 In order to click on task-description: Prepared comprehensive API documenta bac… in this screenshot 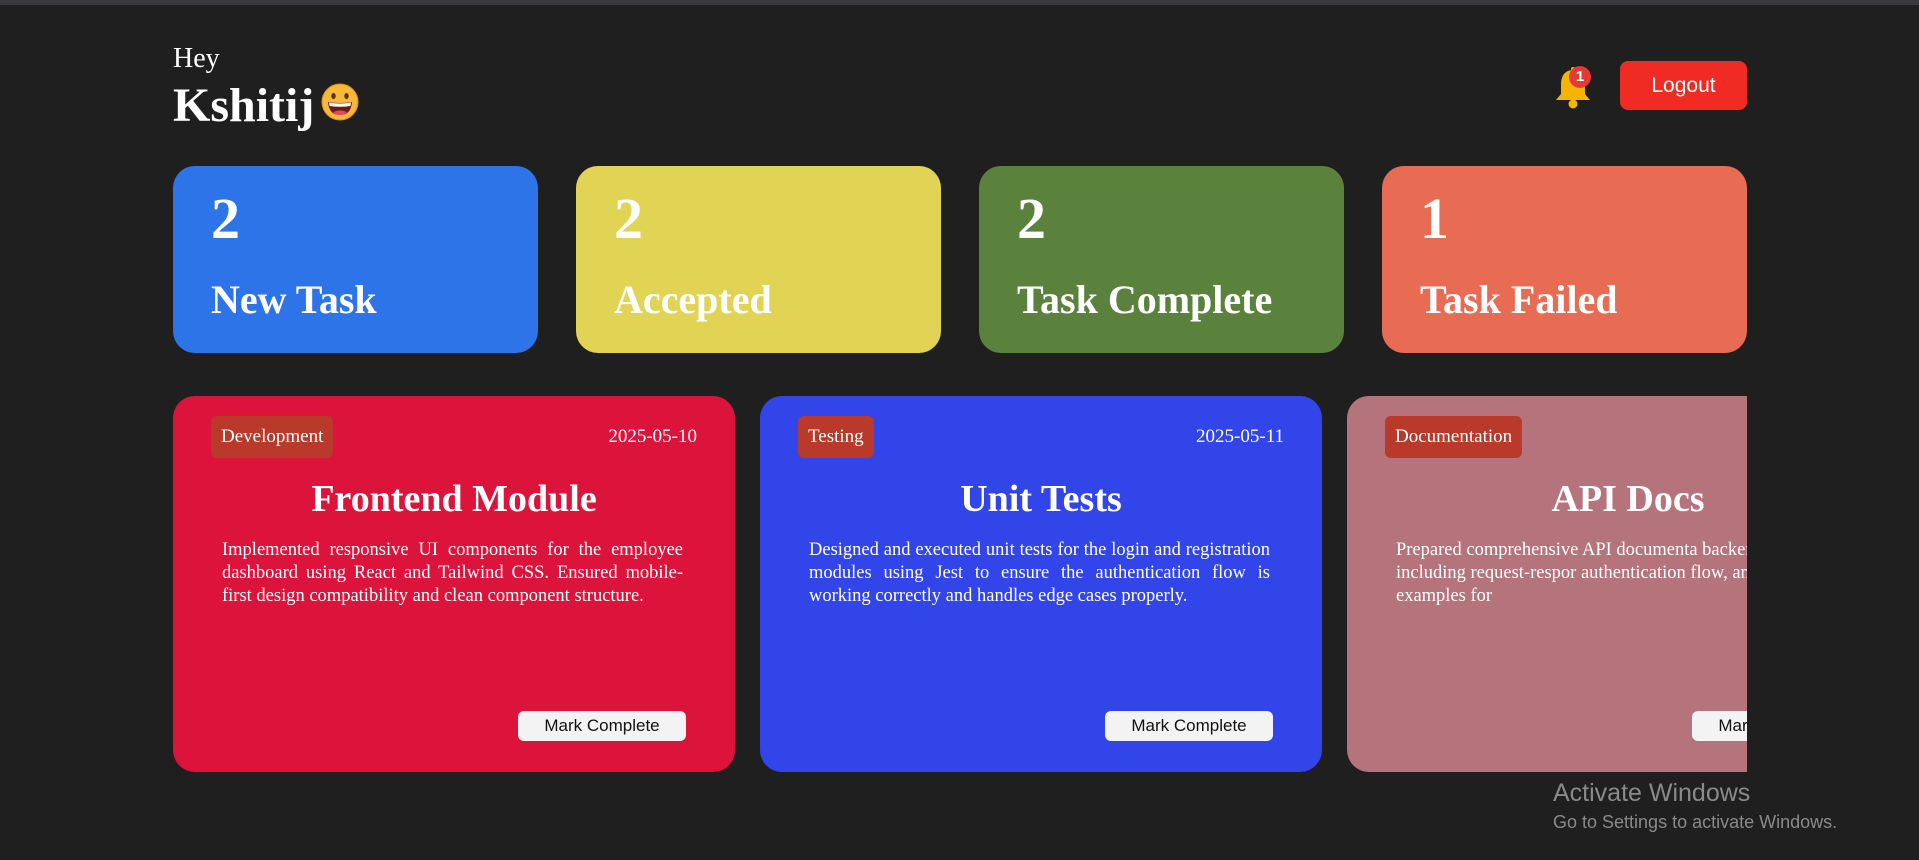, I will do `click(1571, 573)`.